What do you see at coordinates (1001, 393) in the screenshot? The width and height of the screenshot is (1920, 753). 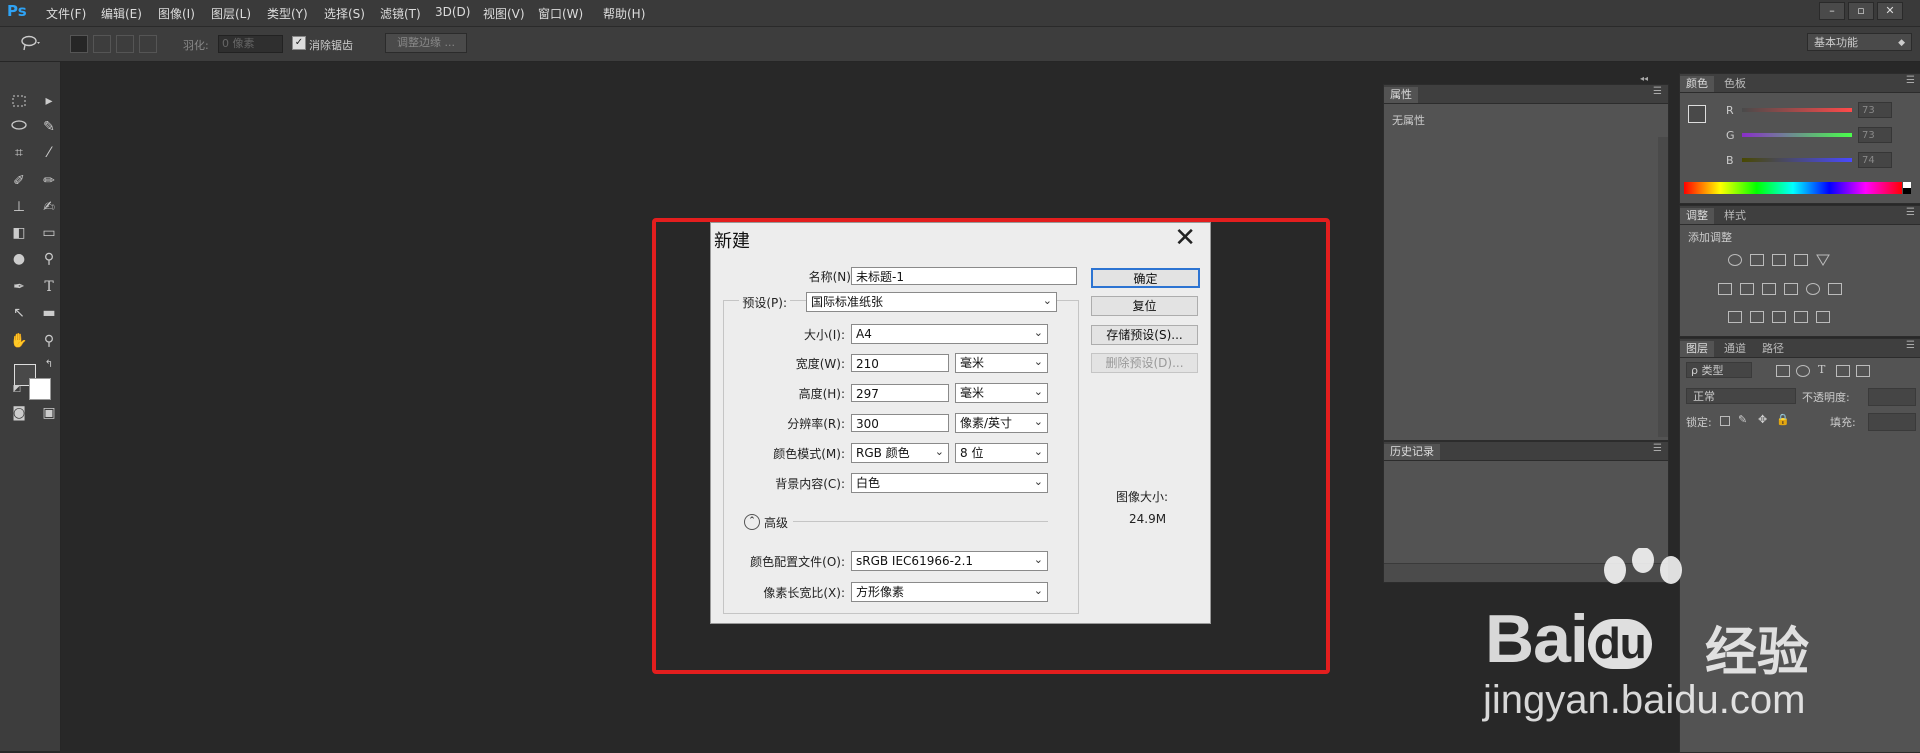 I see `height-unit-select: 毫米 ⌄` at bounding box center [1001, 393].